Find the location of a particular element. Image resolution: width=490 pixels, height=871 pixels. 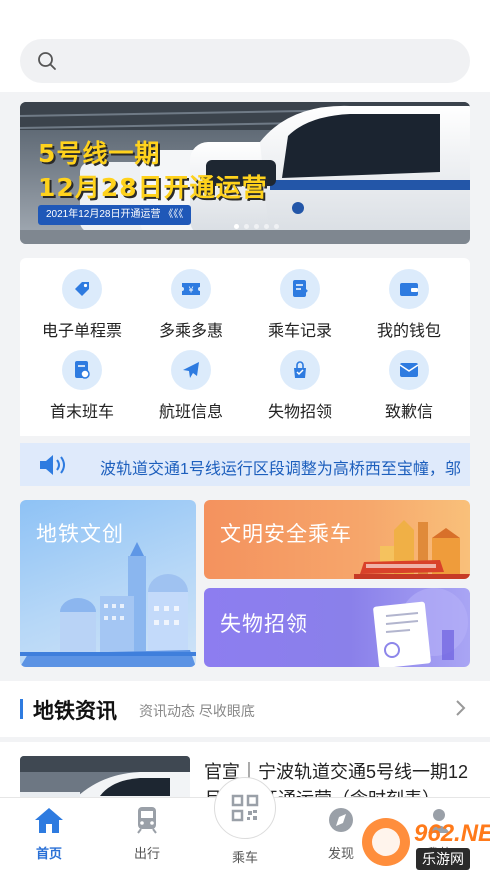

service-ride-records: 乘车记录 is located at coordinates (300, 299).